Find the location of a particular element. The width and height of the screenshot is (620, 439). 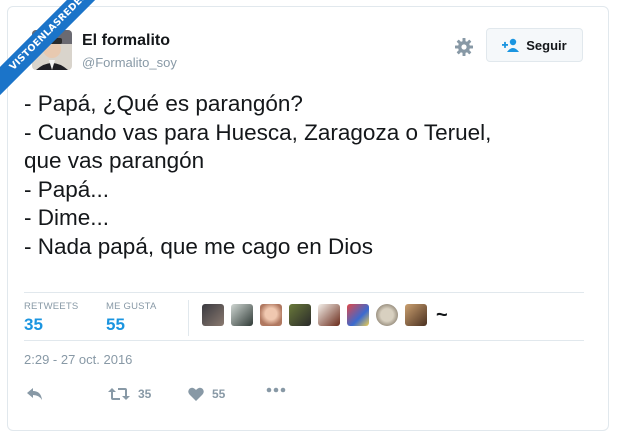

more-button is located at coordinates (276, 390).